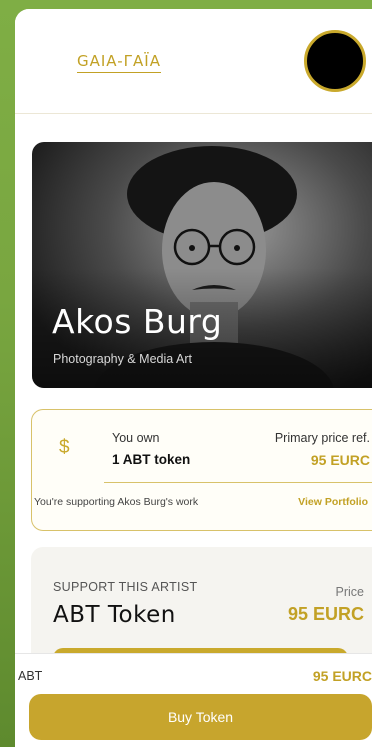 The image size is (372, 747). What do you see at coordinates (116, 502) in the screenshot?
I see `supporting-text: You're supporting Akos Burg's work` at bounding box center [116, 502].